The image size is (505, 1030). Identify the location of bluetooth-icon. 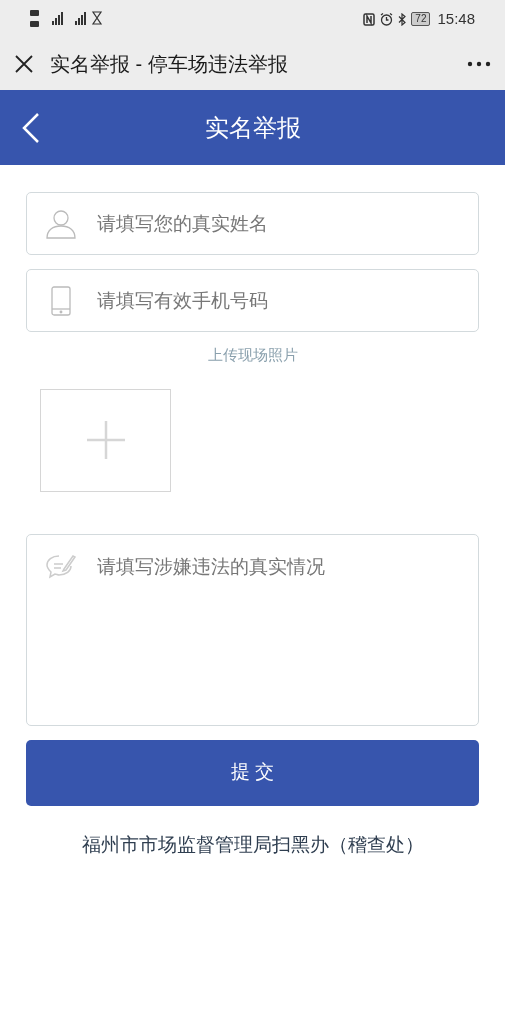
(402, 19).